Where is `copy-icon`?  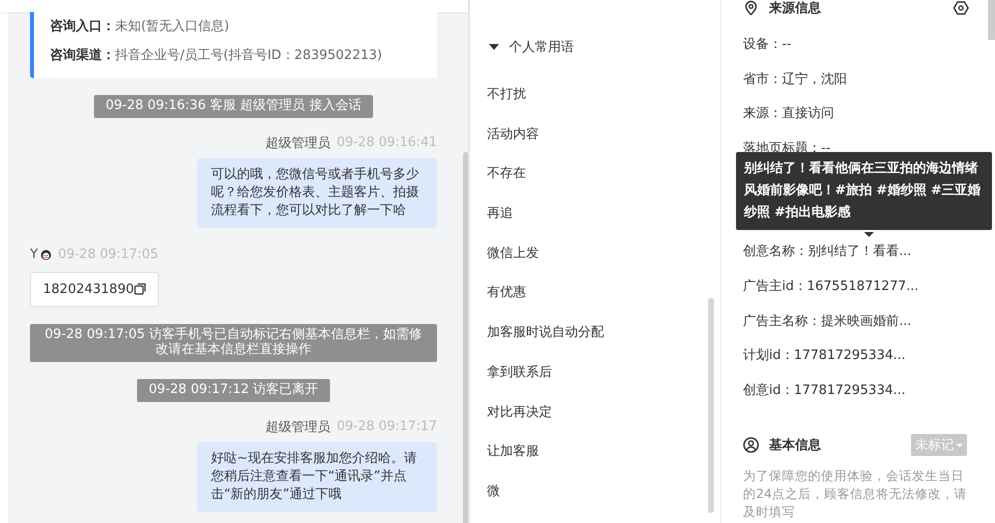 copy-icon is located at coordinates (140, 289).